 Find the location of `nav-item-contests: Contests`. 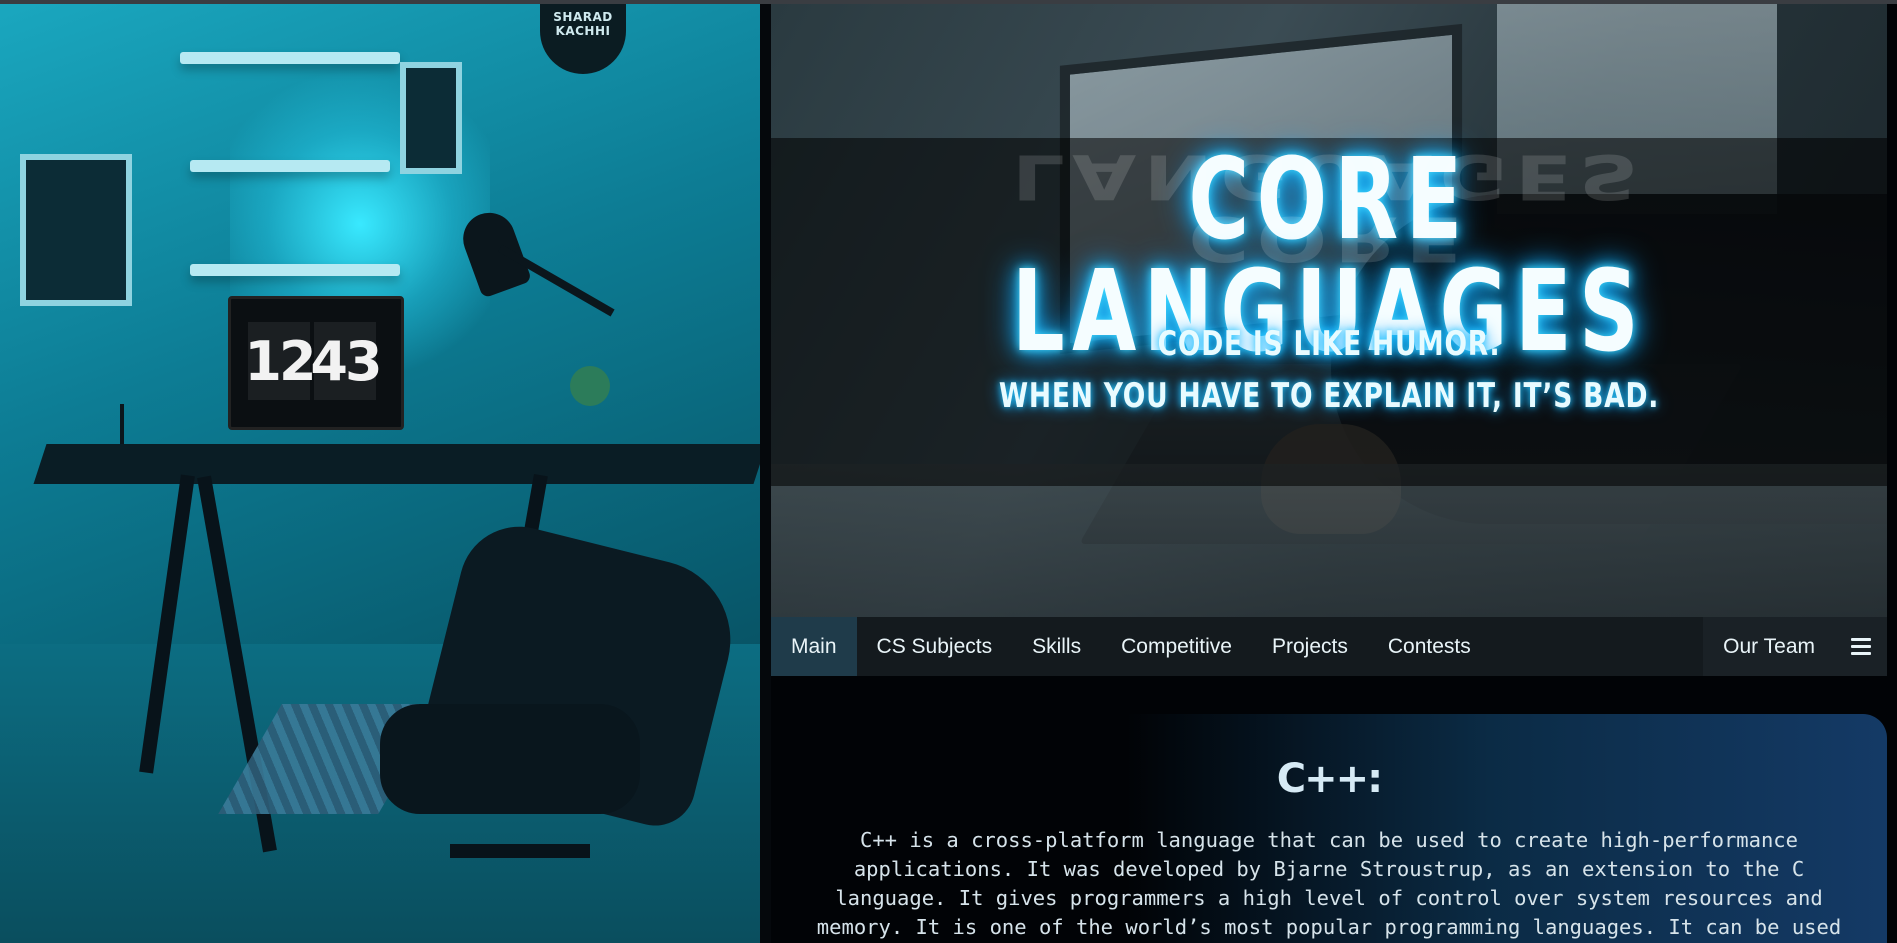

nav-item-contests: Contests is located at coordinates (1429, 646).